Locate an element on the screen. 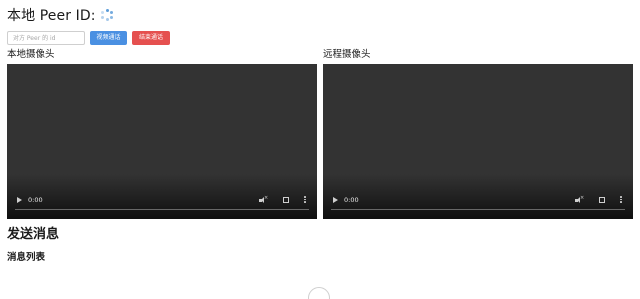 The width and height of the screenshot is (640, 299). loading-spinner-icon is located at coordinates (106, 15).